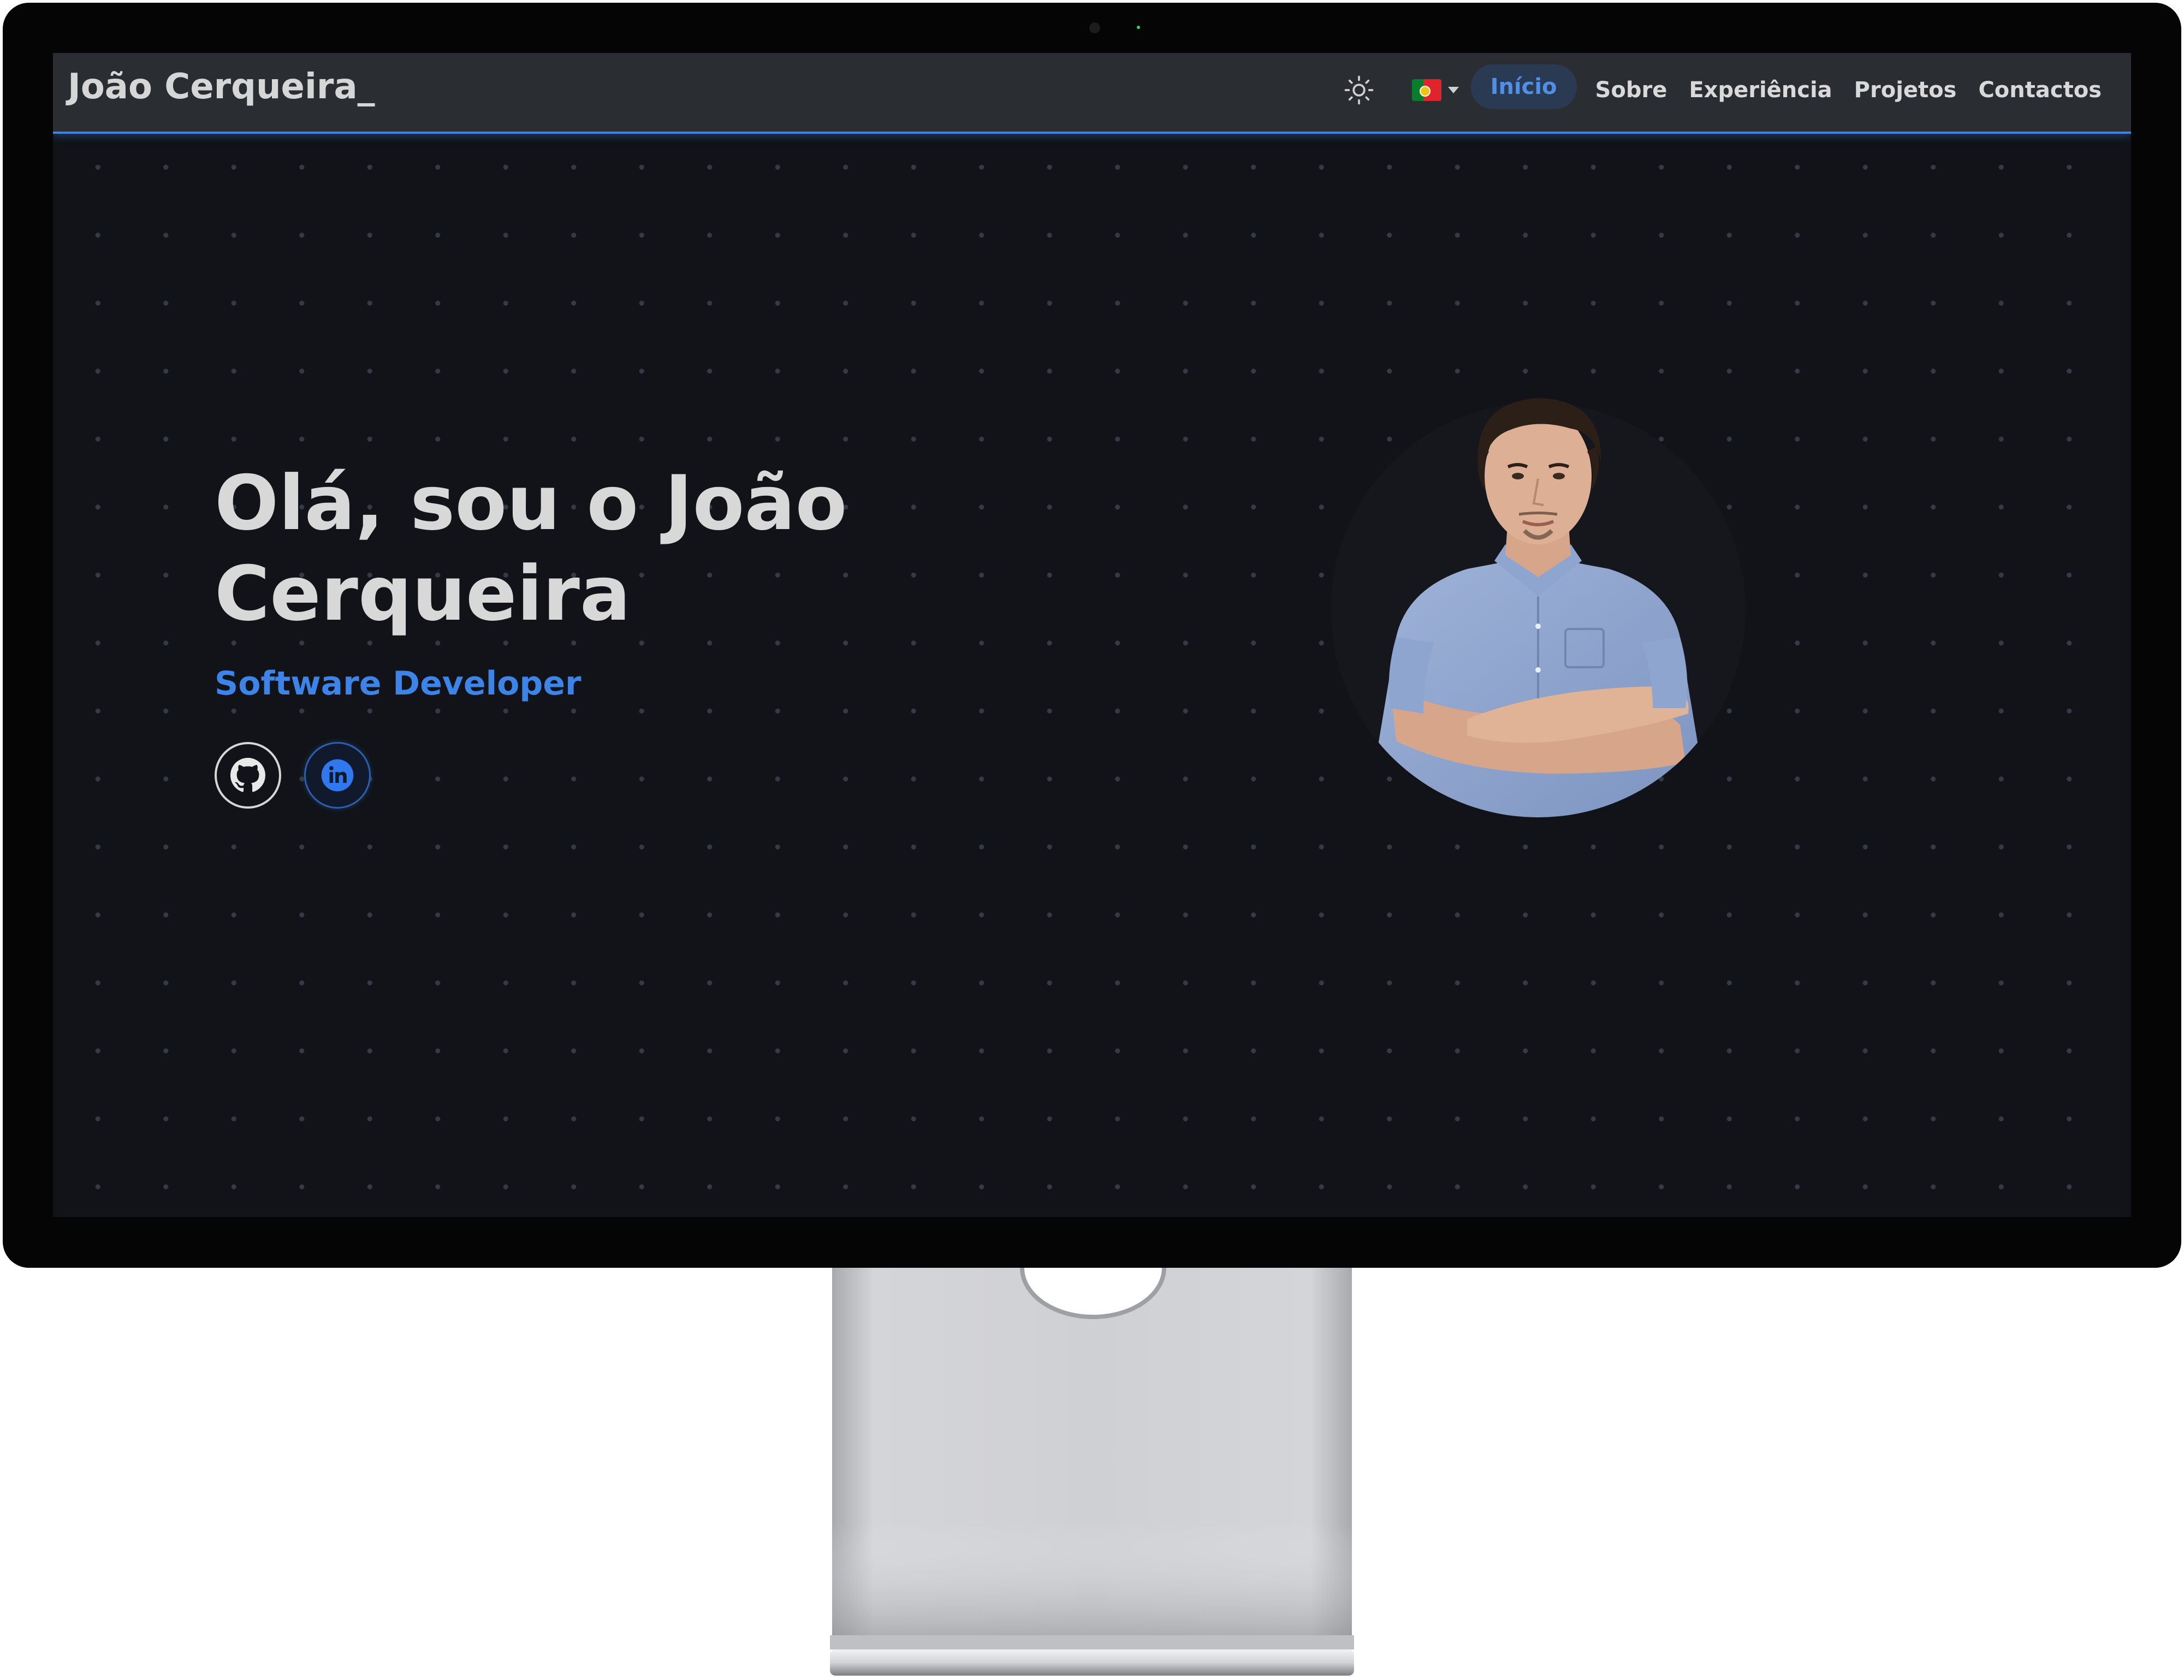 The image size is (2184, 1680). Describe the element at coordinates (423, 594) in the screenshot. I see `hero-title-line2: Cerqueira` at that location.